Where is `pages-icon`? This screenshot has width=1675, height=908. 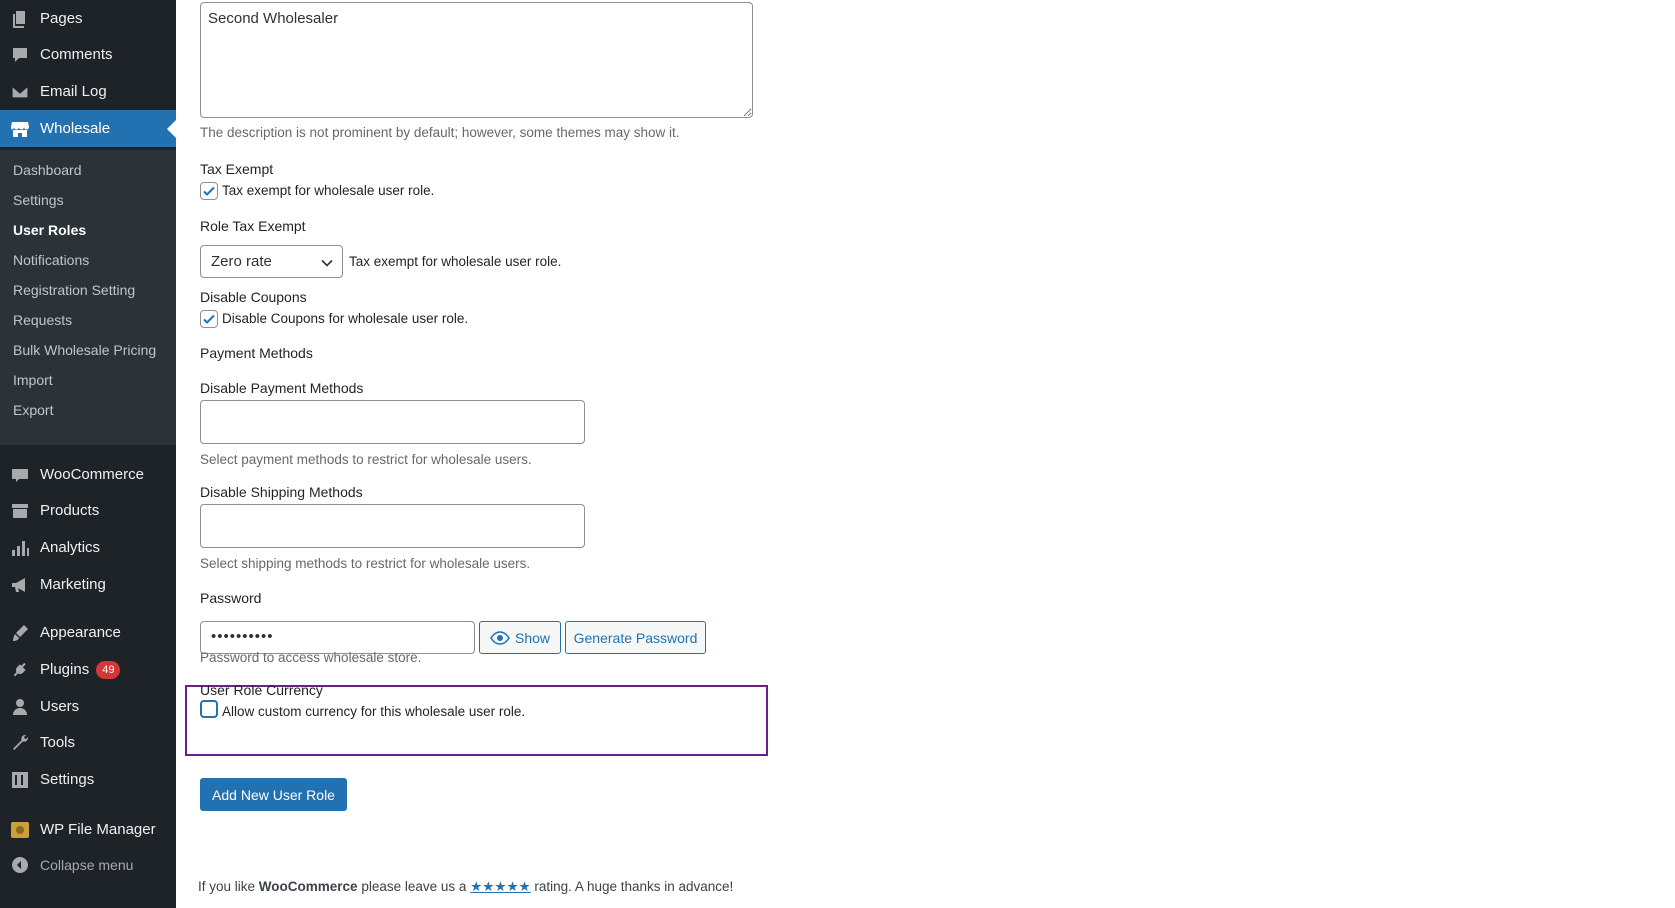 pages-icon is located at coordinates (20, 19).